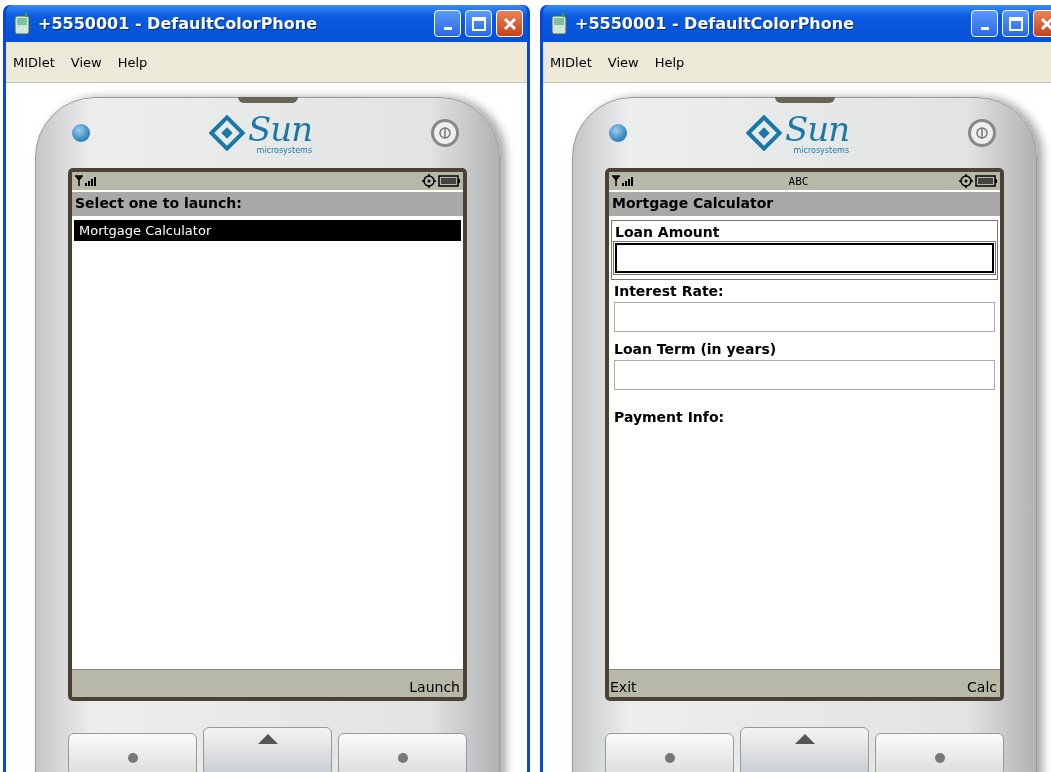 The image size is (1051, 772). Describe the element at coordinates (267, 205) in the screenshot. I see `screen-title: Select one to launch:` at that location.